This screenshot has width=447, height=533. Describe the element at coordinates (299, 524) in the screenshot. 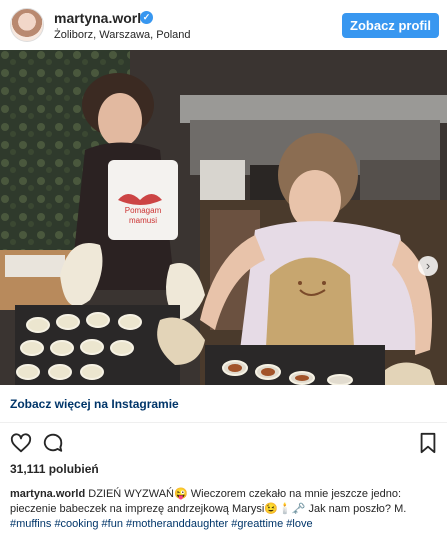

I see `hashtag: #love` at that location.